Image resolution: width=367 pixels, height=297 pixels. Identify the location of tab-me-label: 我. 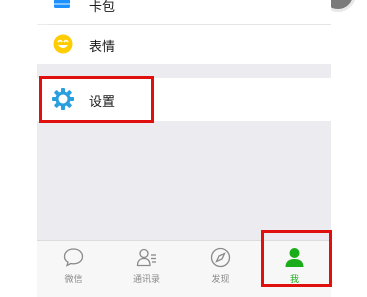
(294, 280).